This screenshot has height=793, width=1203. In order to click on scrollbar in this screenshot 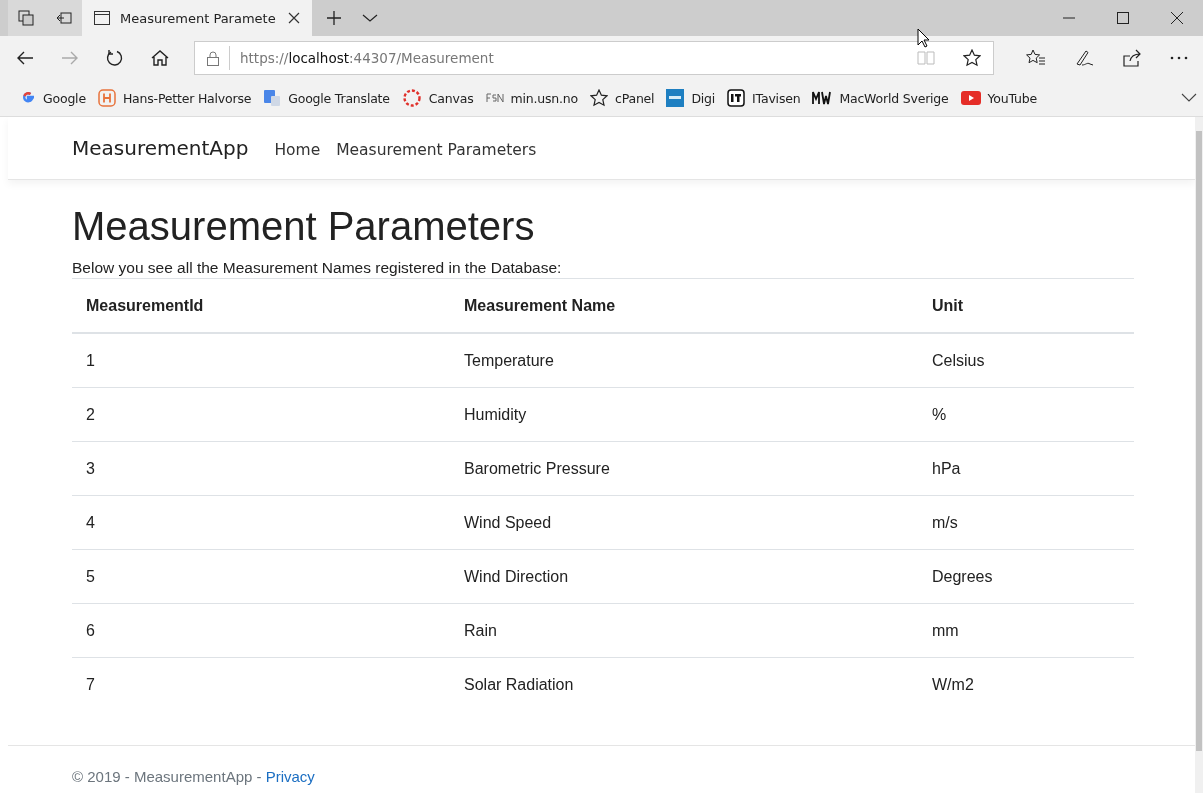, I will do `click(1199, 455)`.